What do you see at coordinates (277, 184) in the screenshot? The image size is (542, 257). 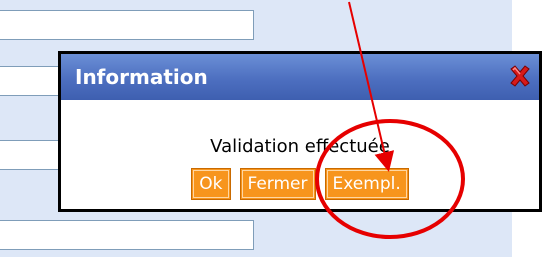 I see `close-button: Fermer` at bounding box center [277, 184].